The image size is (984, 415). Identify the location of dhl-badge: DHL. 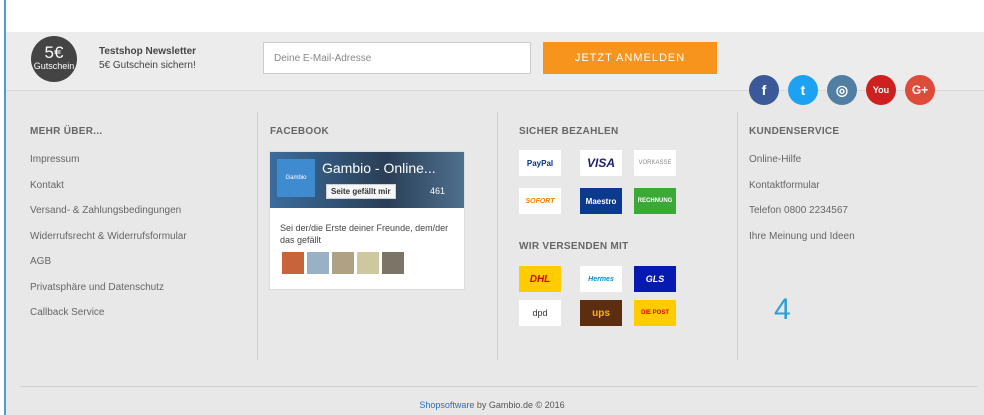
(540, 279).